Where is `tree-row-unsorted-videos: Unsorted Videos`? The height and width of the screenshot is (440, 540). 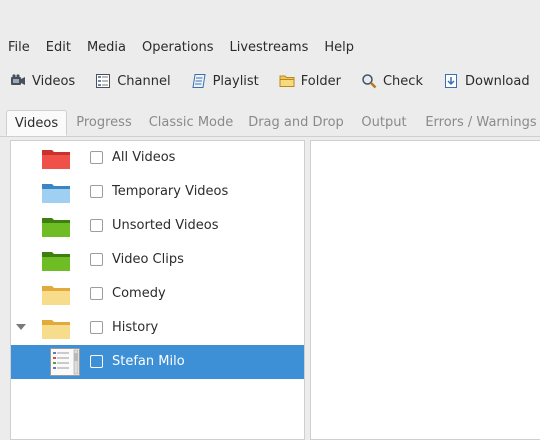
tree-row-unsorted-videos: Unsorted Videos is located at coordinates (157, 226).